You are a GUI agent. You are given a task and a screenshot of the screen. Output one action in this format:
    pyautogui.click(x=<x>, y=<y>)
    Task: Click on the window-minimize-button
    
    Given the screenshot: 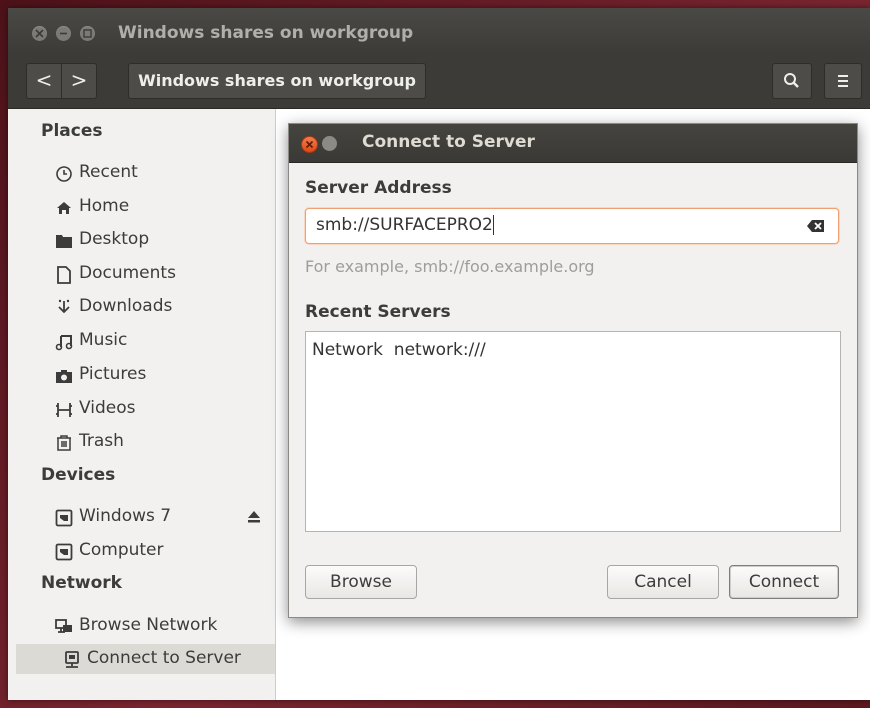 What is the action you would take?
    pyautogui.click(x=63, y=33)
    